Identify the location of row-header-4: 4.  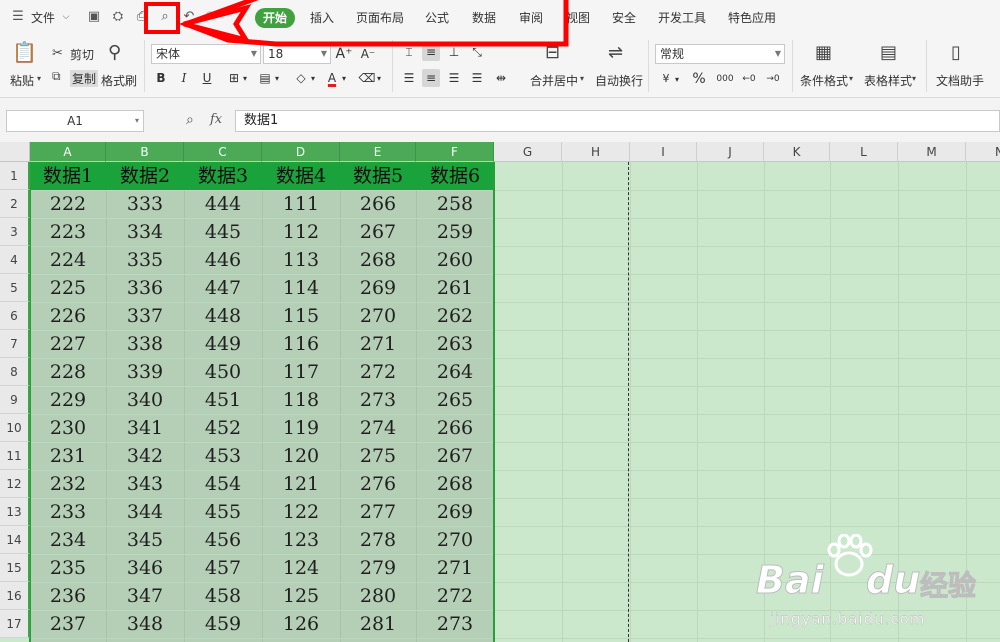
(15, 260).